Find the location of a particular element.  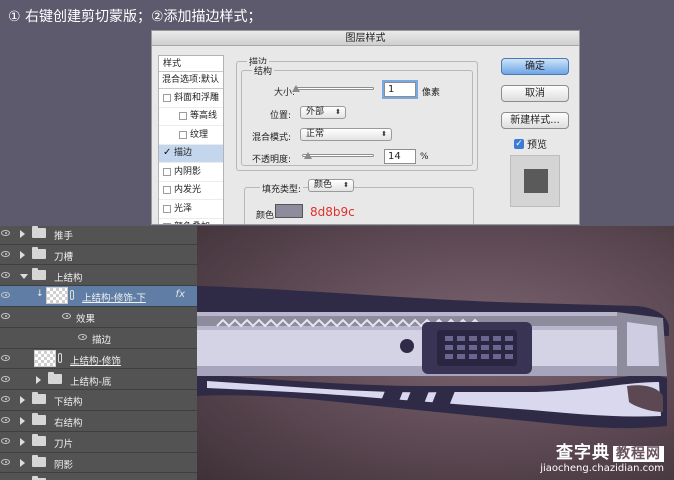

fx-icon: fx is located at coordinates (180, 294).